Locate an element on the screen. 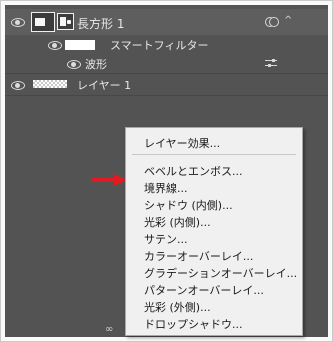  chevron-up-icon: ^ is located at coordinates (288, 20).